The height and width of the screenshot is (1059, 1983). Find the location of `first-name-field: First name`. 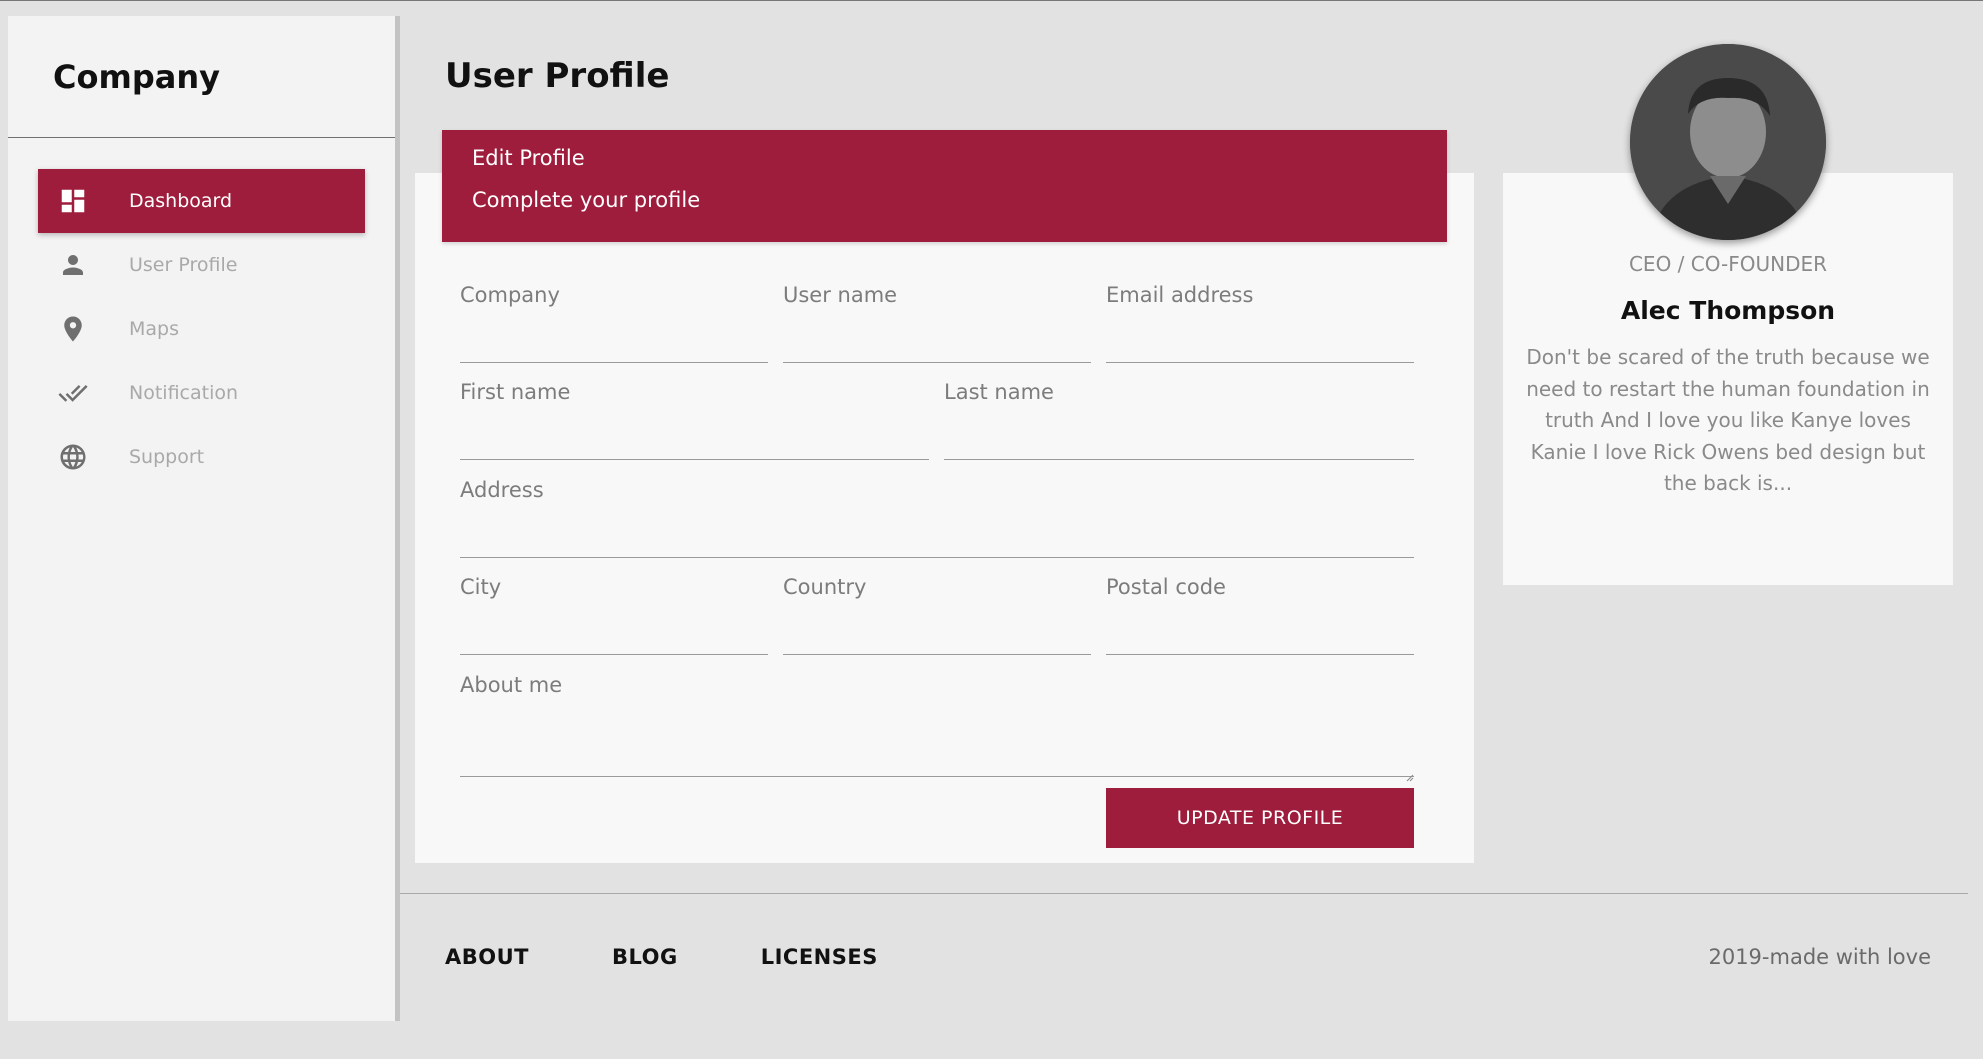

first-name-field: First name is located at coordinates (694, 420).